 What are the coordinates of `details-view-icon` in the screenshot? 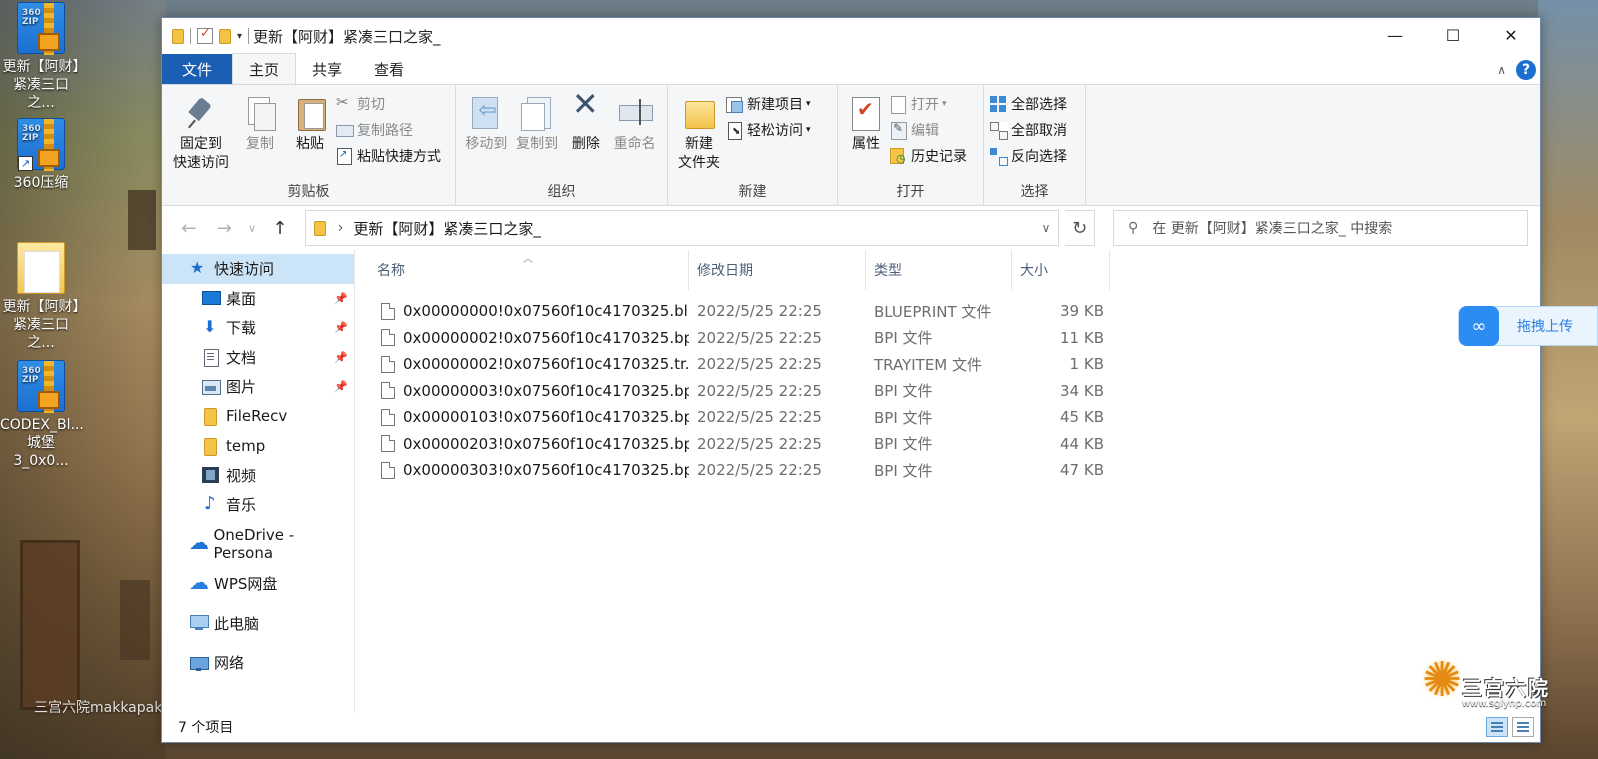 It's located at (1497, 727).